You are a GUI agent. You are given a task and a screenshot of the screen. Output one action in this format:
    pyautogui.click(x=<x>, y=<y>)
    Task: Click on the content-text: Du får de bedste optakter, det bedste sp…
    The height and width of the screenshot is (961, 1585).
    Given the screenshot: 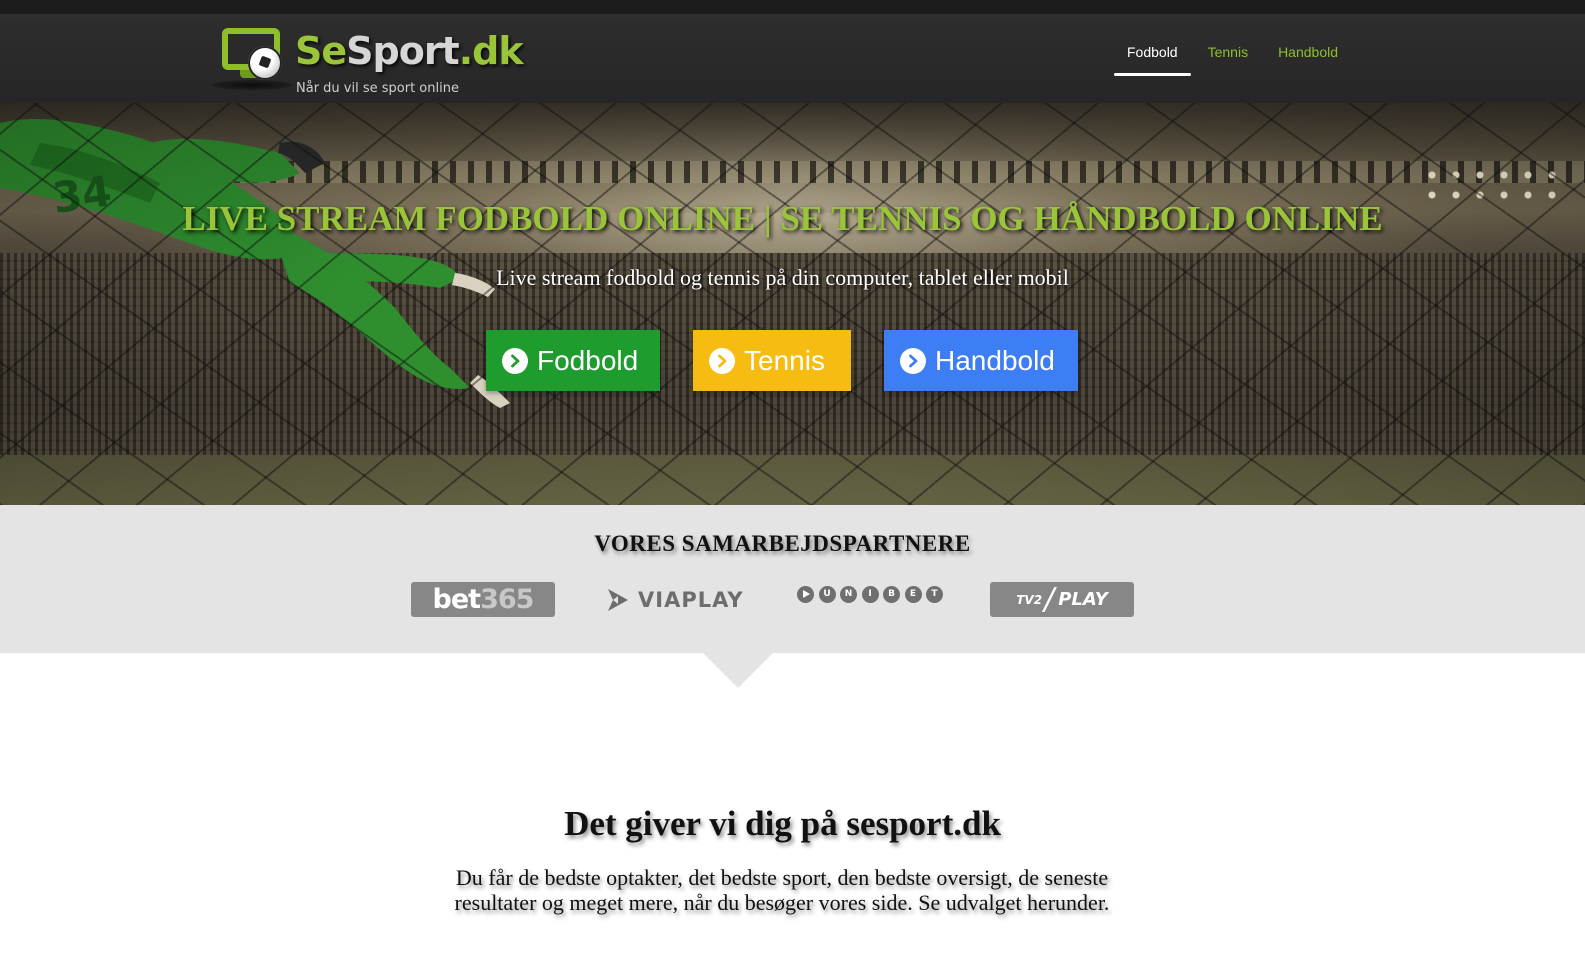 What is the action you would take?
    pyautogui.click(x=782, y=890)
    